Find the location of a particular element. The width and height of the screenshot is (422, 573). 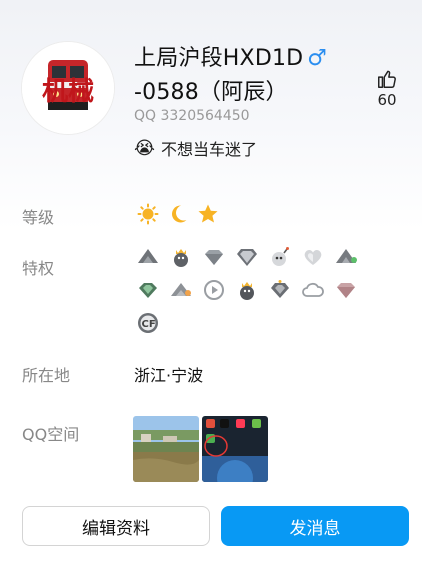

diamond-icon is located at coordinates (214, 257).